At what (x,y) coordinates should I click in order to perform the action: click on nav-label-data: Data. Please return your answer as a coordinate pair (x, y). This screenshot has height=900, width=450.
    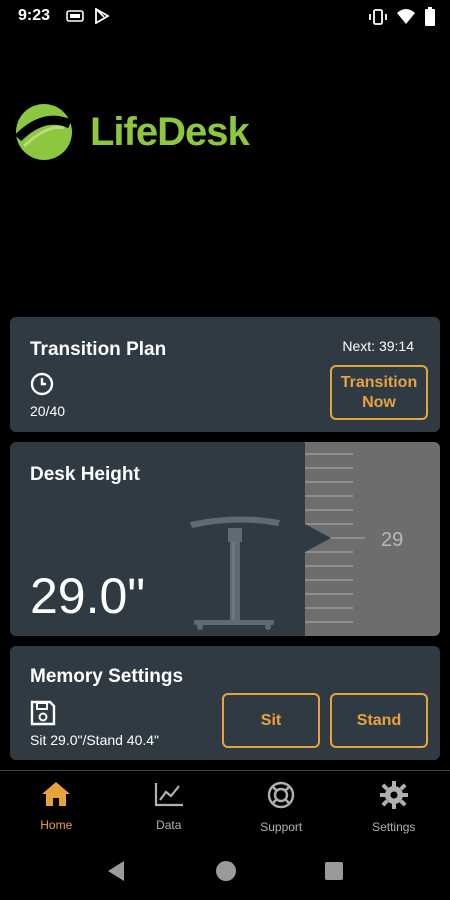
    Looking at the image, I should click on (169, 825).